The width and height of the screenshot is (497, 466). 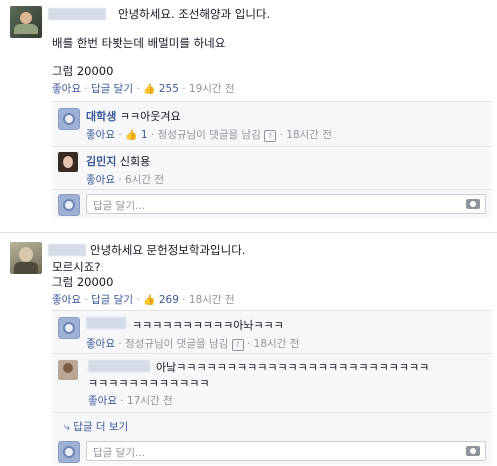 What do you see at coordinates (66, 89) in the screenshot?
I see `post-1-like-button: 좋아요` at bounding box center [66, 89].